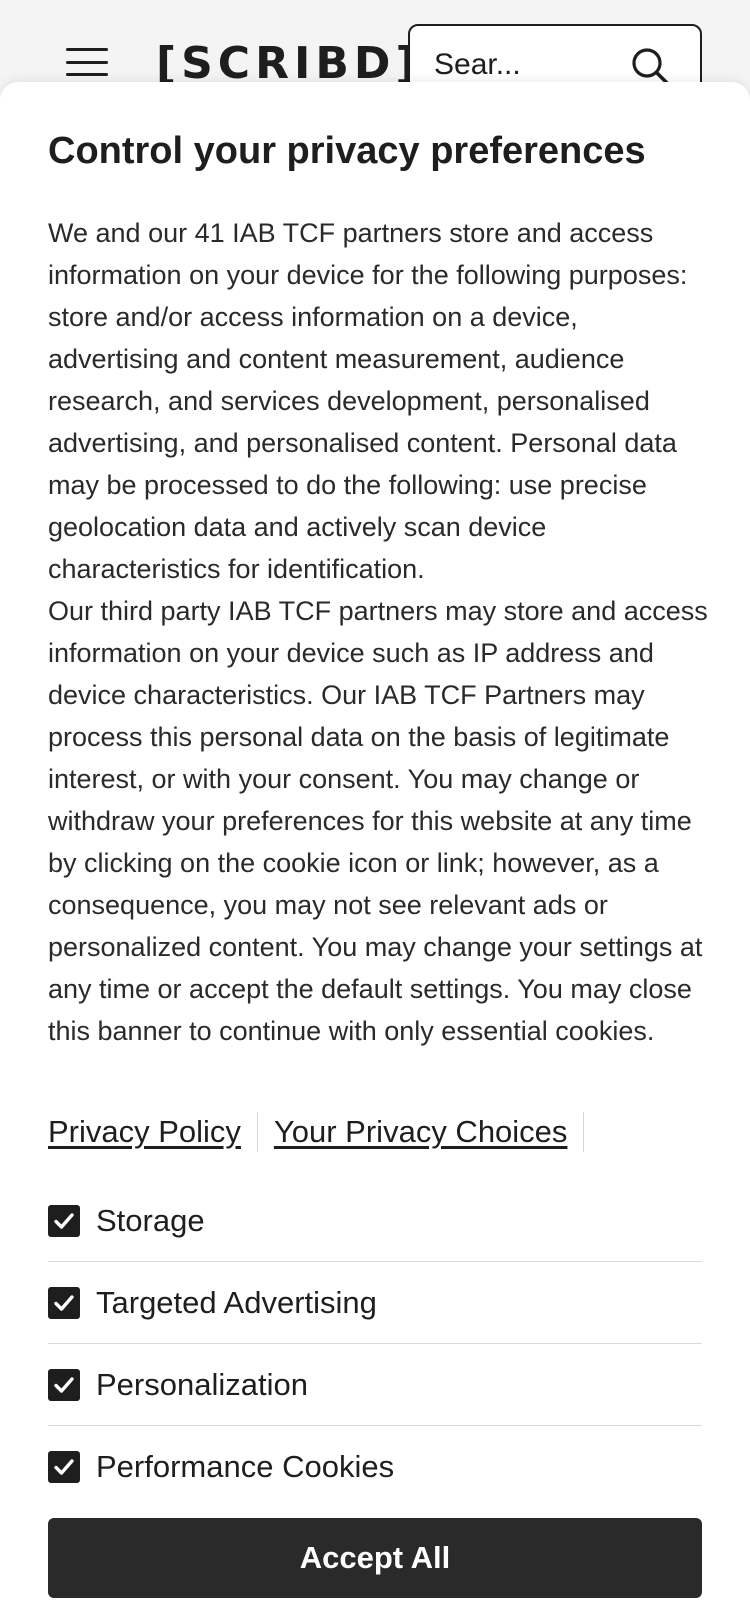  I want to click on option-targeted-advertising: Targeted Advertising, so click(375, 1303).